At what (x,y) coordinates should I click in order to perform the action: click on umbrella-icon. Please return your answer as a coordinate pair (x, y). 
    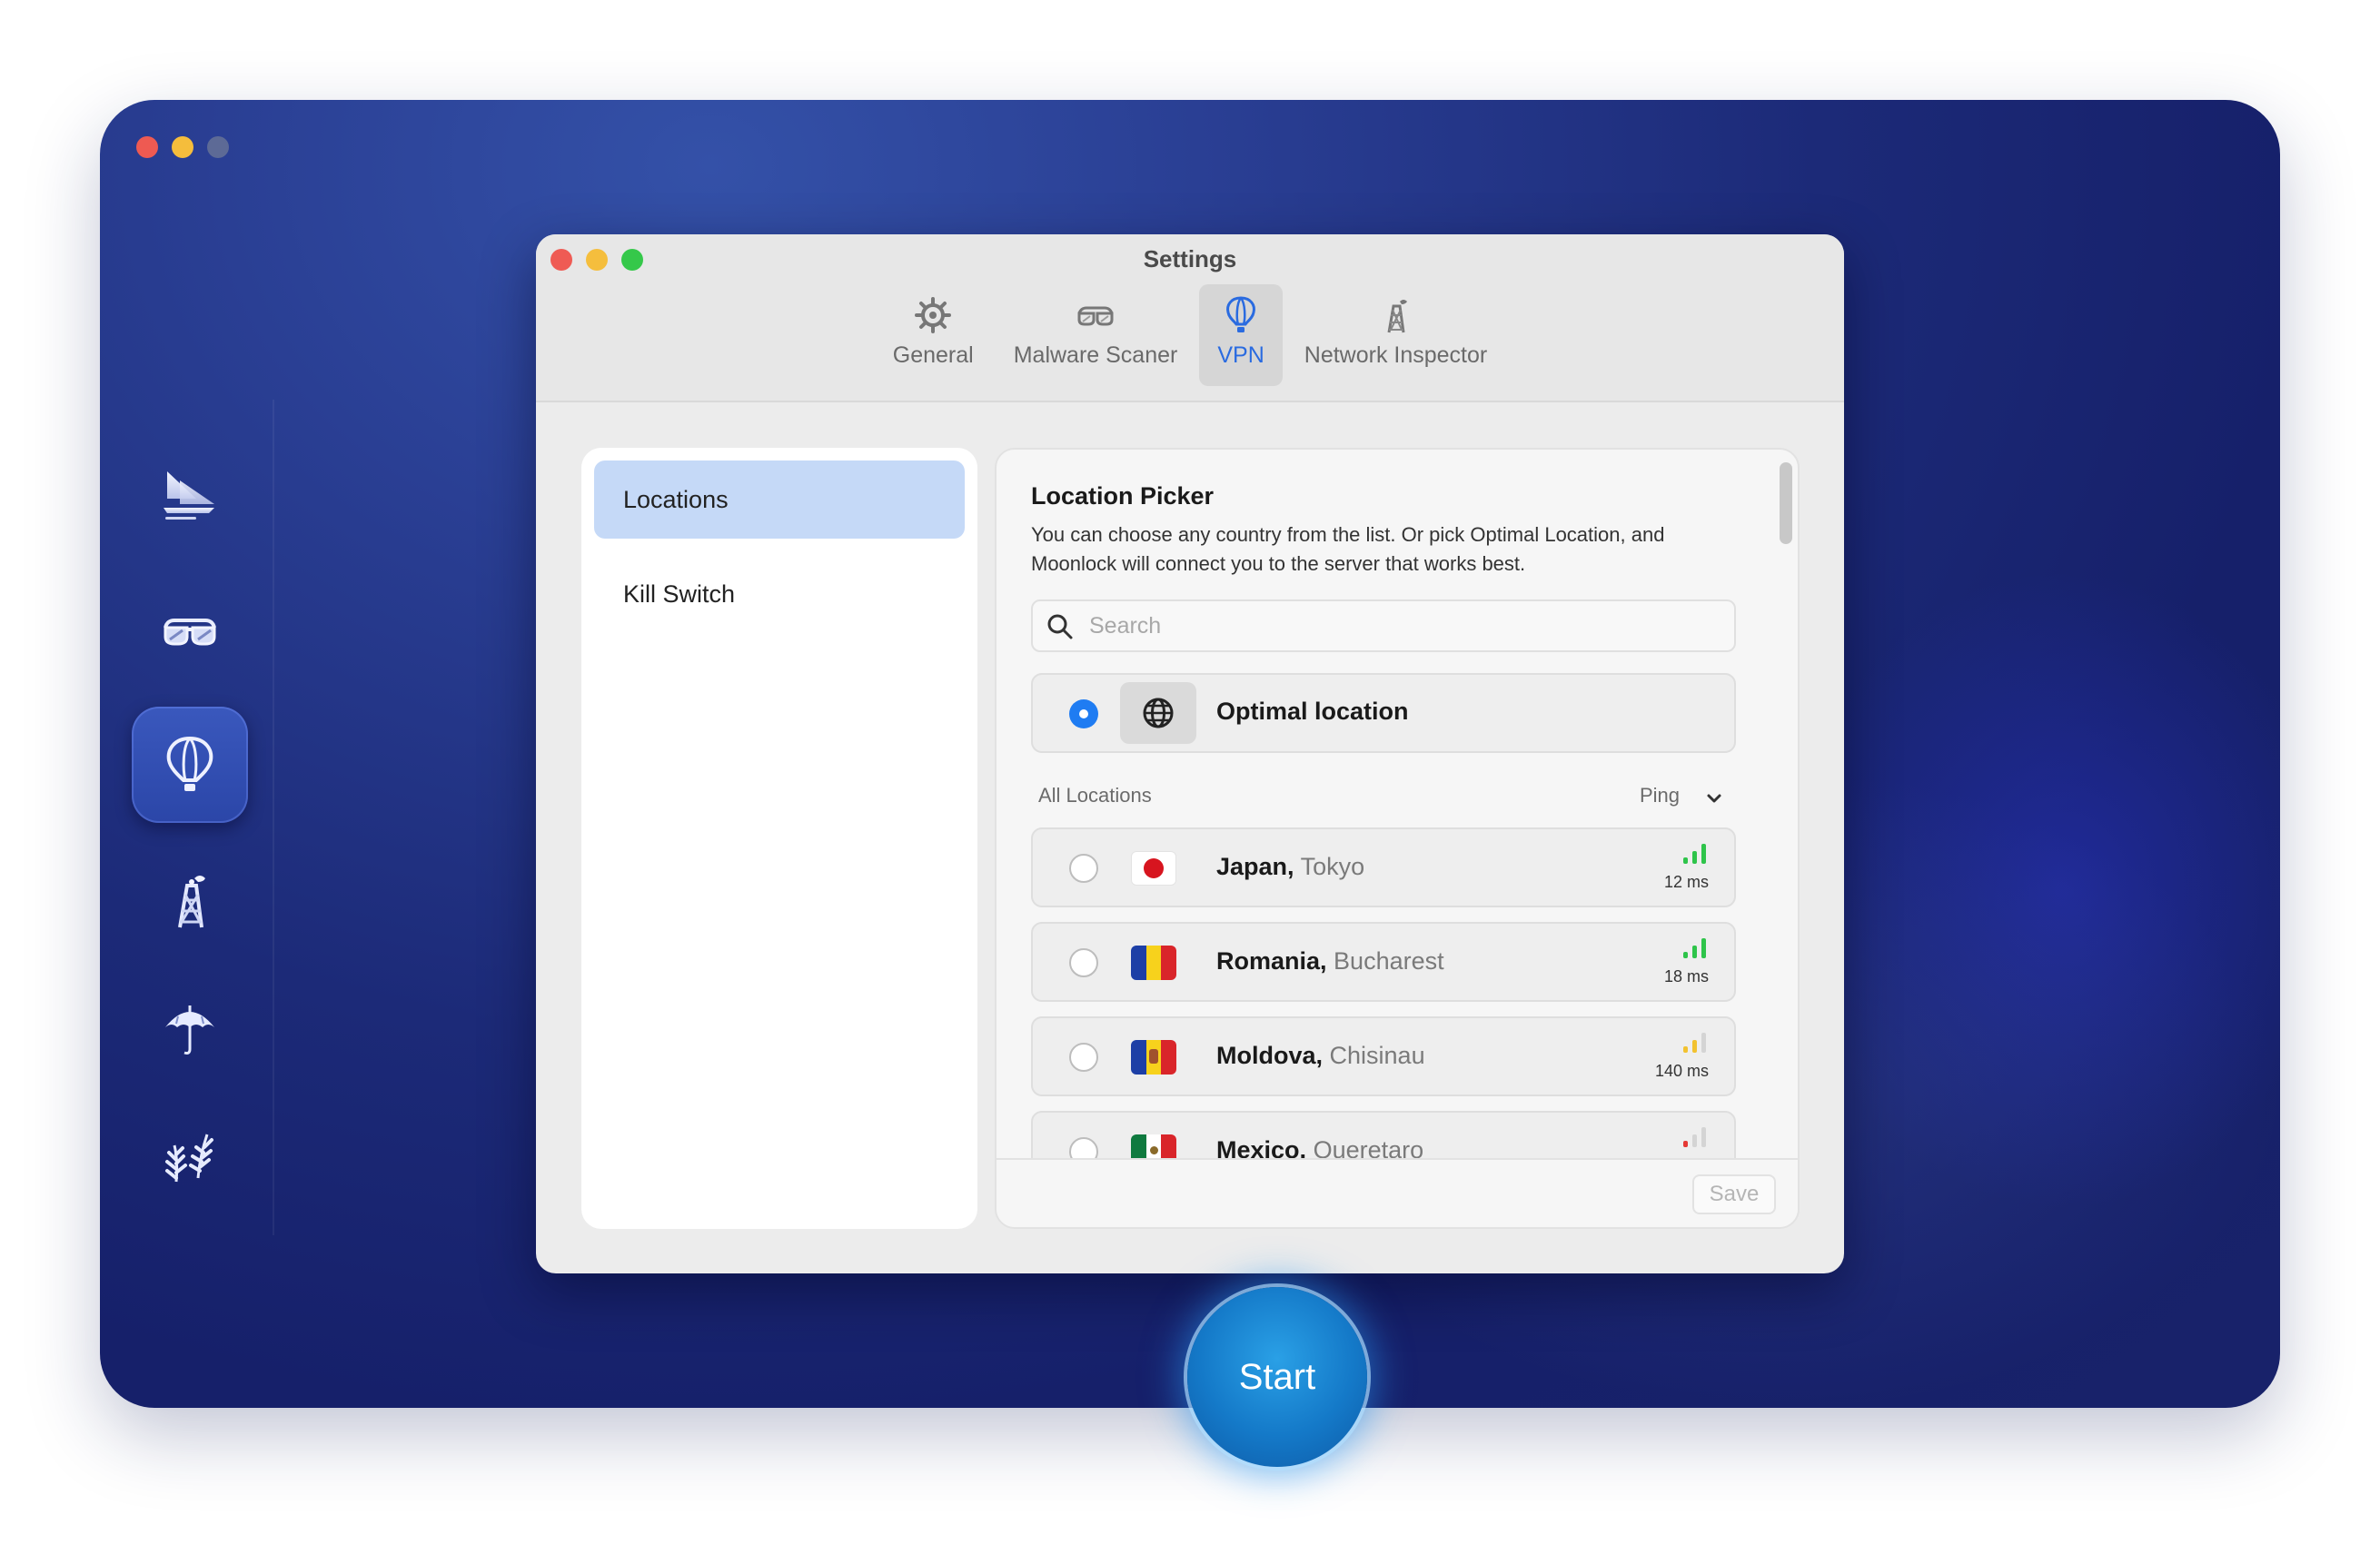
    Looking at the image, I should click on (189, 1030).